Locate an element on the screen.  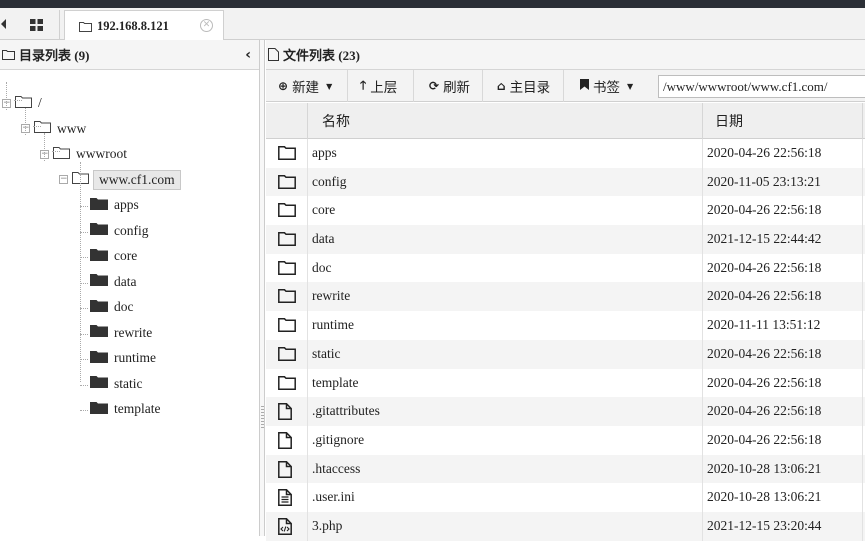
tab-scroll-left-icon is located at coordinates (4, 24).